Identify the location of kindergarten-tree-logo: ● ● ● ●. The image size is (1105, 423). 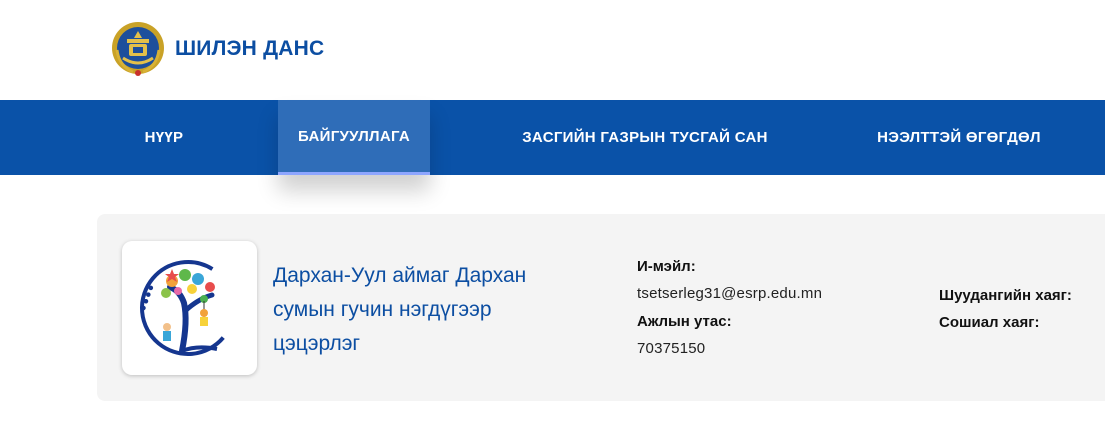
(187, 308).